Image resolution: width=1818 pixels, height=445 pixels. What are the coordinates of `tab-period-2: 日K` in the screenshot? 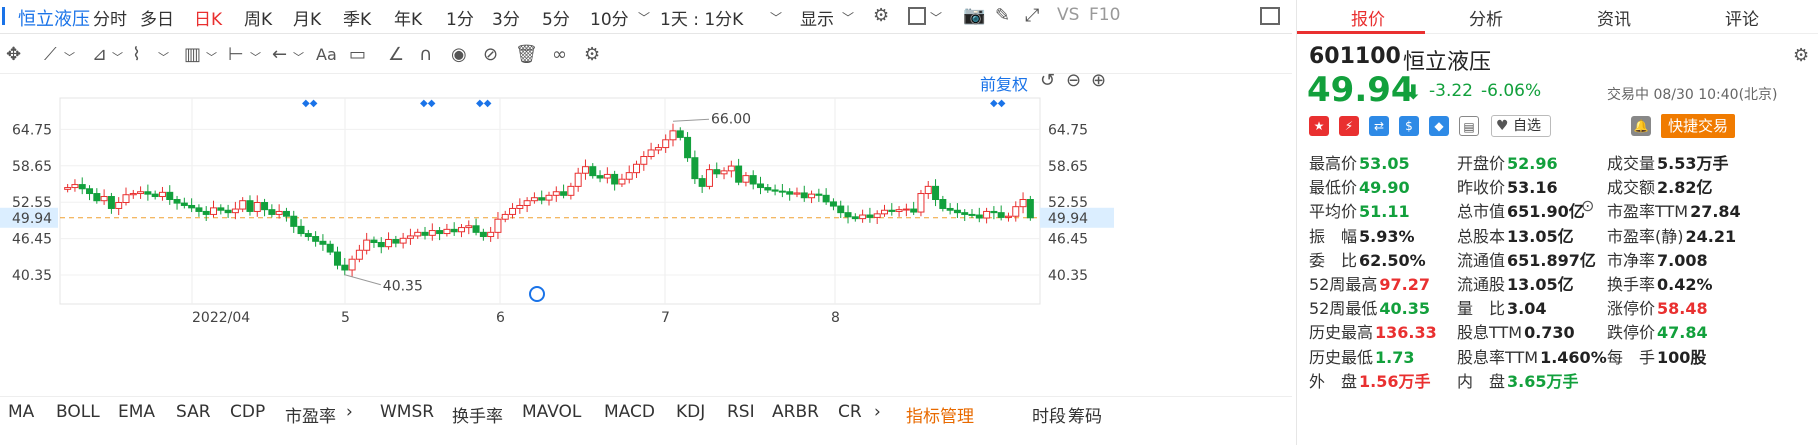 It's located at (208, 17).